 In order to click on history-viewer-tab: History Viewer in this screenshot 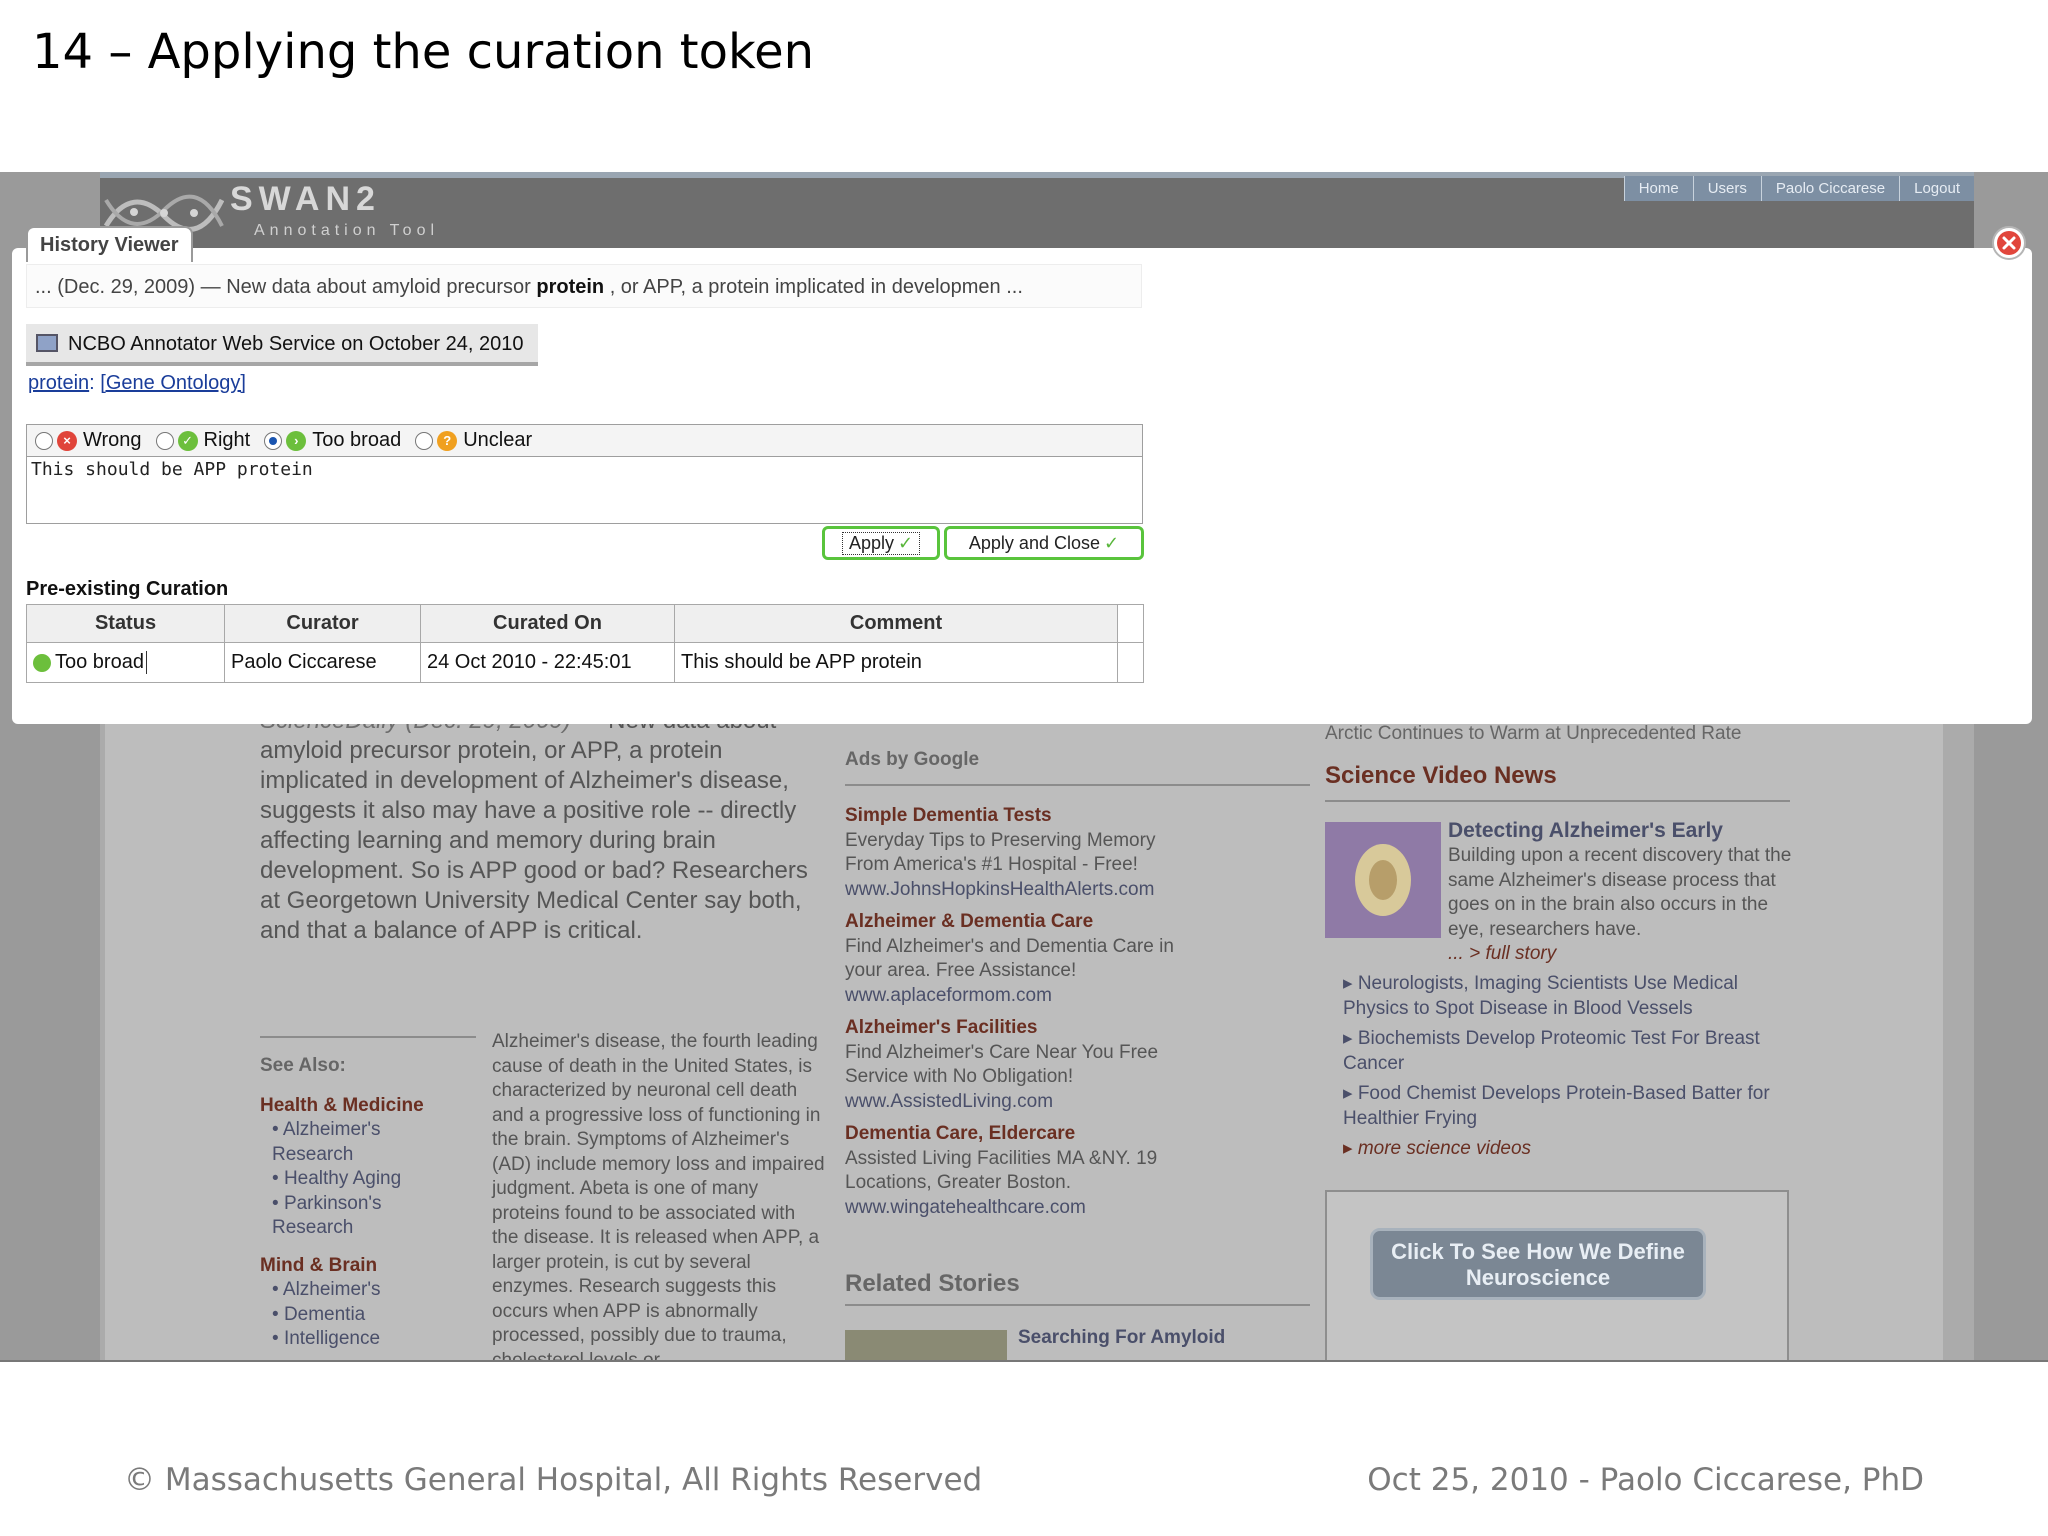, I will do `click(109, 244)`.